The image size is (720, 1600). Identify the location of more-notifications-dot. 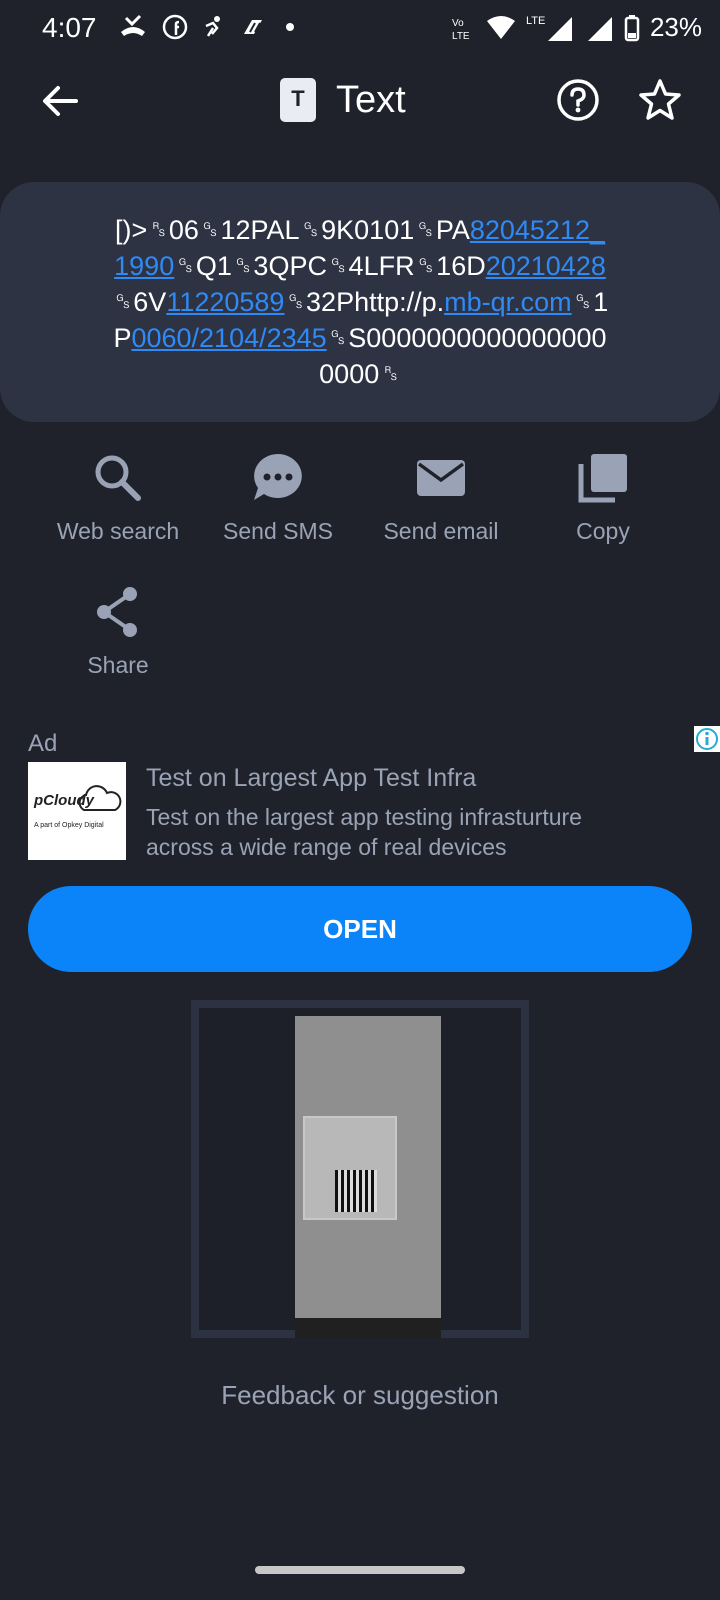
(290, 27).